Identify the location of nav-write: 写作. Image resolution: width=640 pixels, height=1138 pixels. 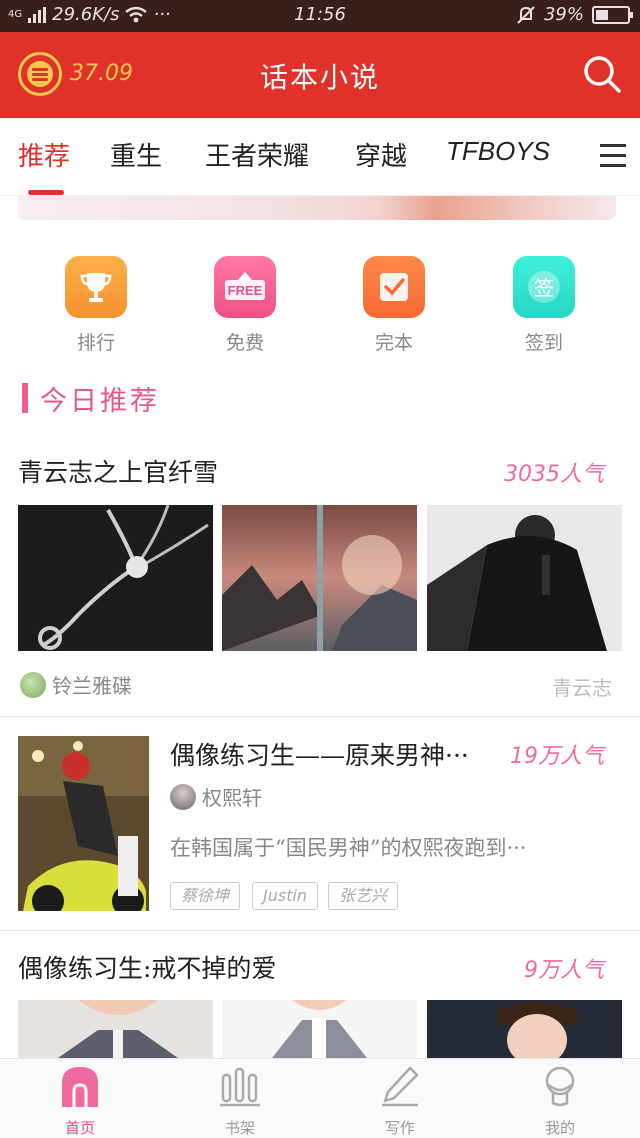
(400, 1101).